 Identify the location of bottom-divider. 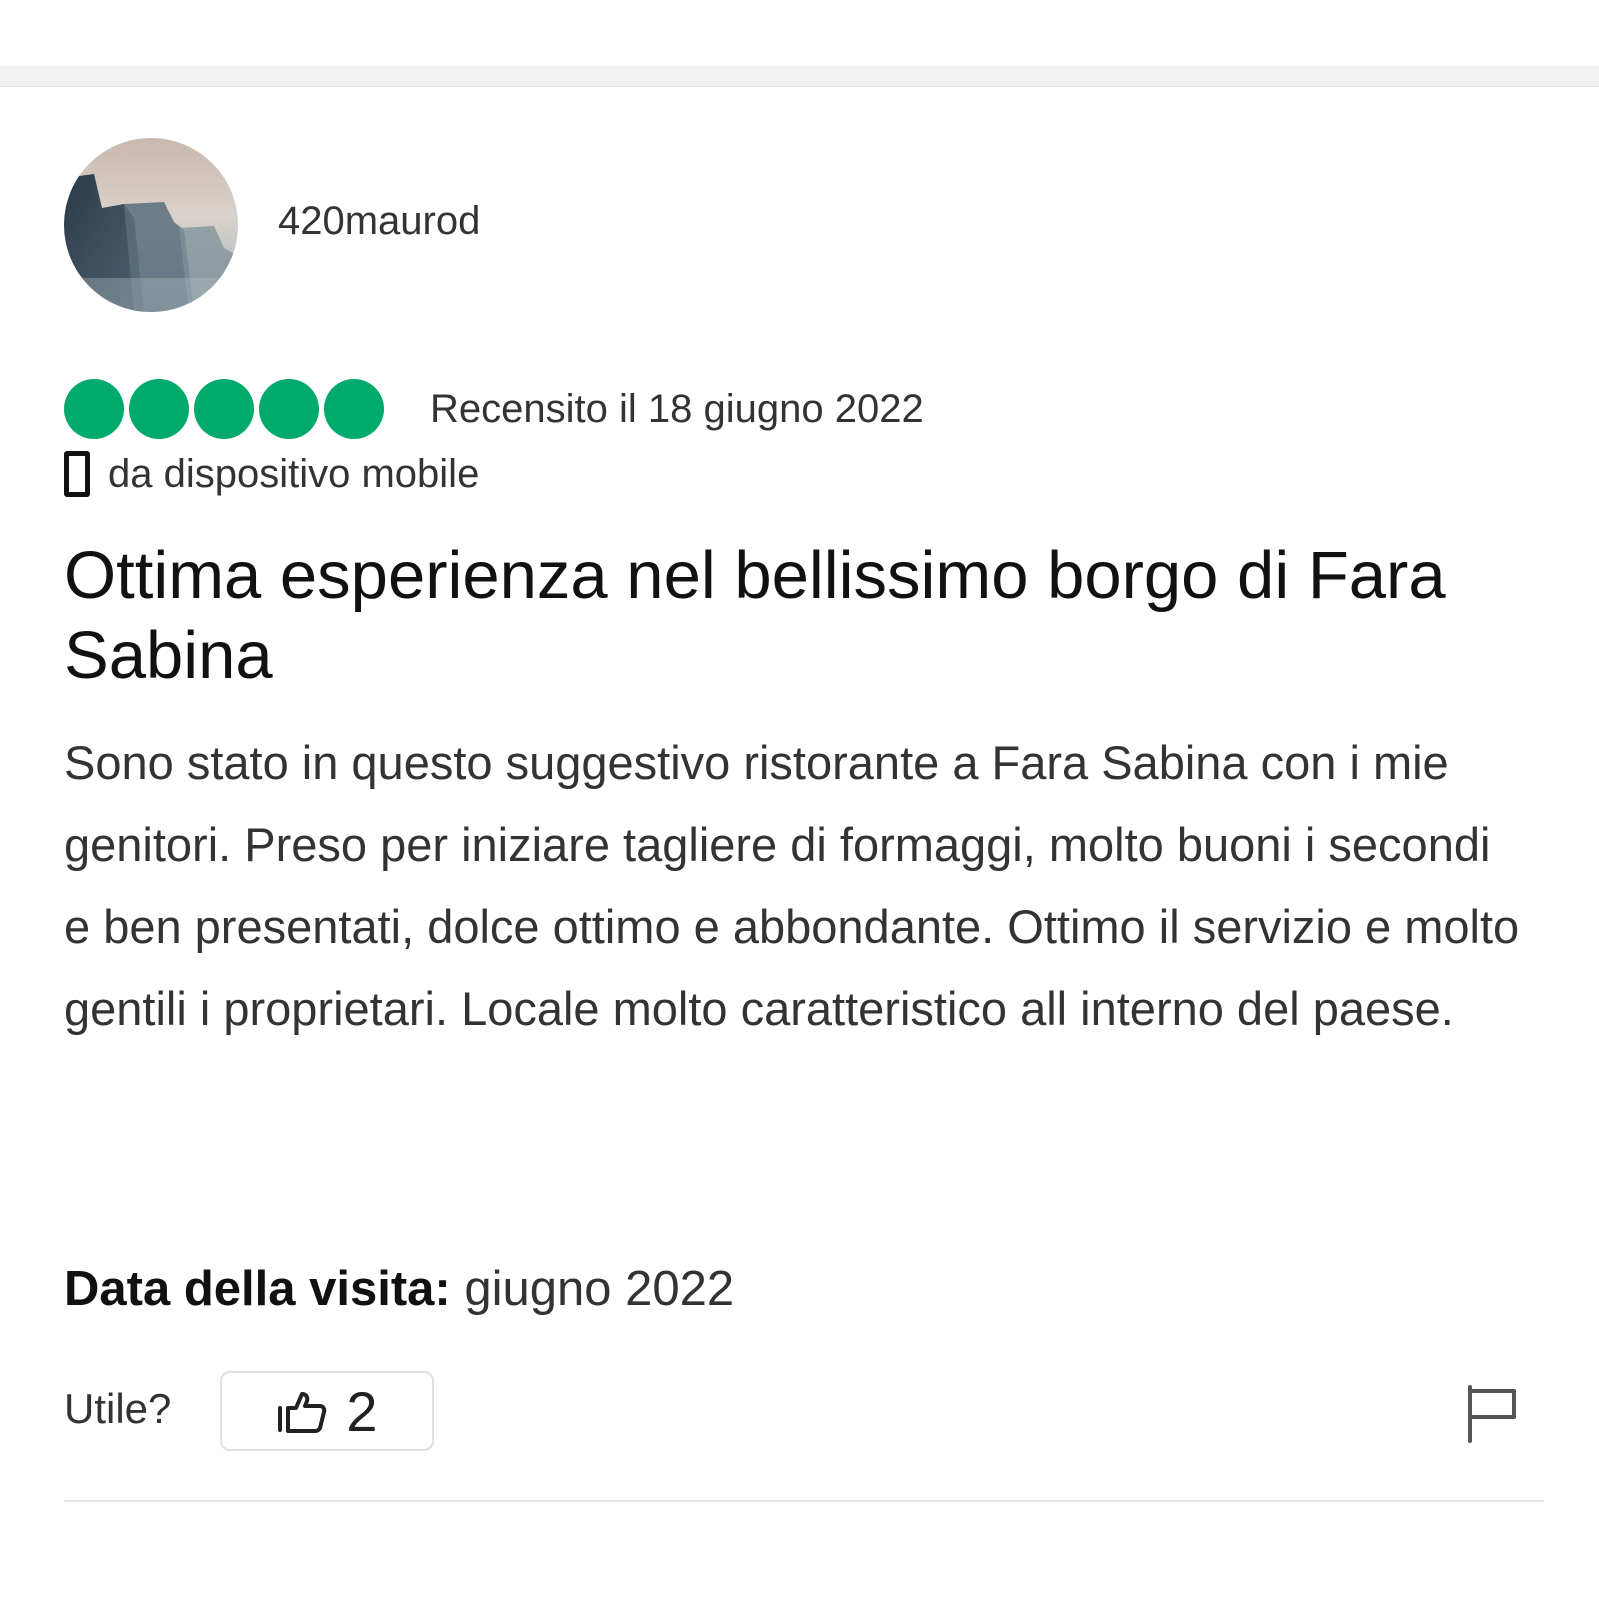
(804, 1501).